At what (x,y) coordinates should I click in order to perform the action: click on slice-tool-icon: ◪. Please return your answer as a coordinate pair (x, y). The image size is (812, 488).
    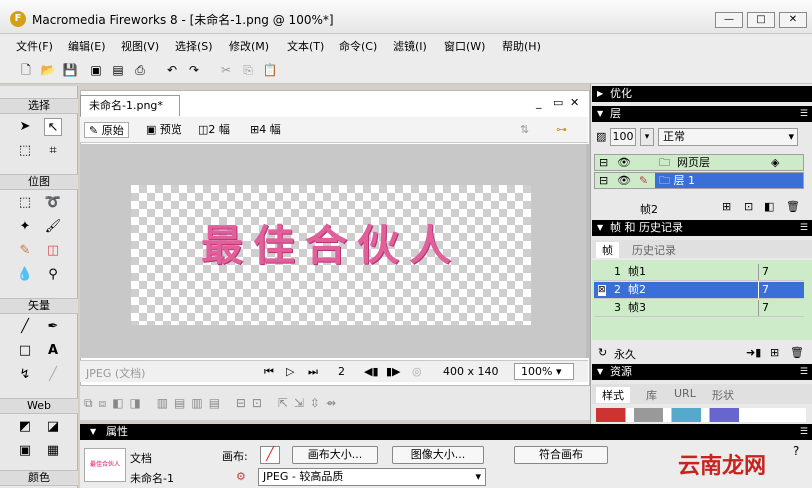
    Looking at the image, I should click on (53, 427).